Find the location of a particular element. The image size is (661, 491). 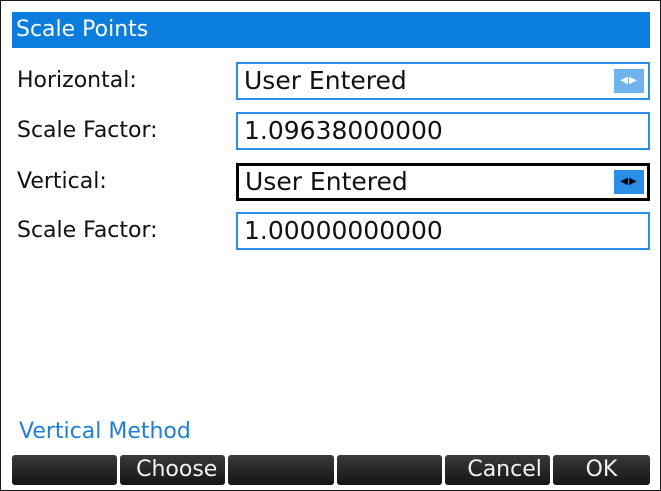

vertical-select: User Entered ◀▶ is located at coordinates (443, 182).